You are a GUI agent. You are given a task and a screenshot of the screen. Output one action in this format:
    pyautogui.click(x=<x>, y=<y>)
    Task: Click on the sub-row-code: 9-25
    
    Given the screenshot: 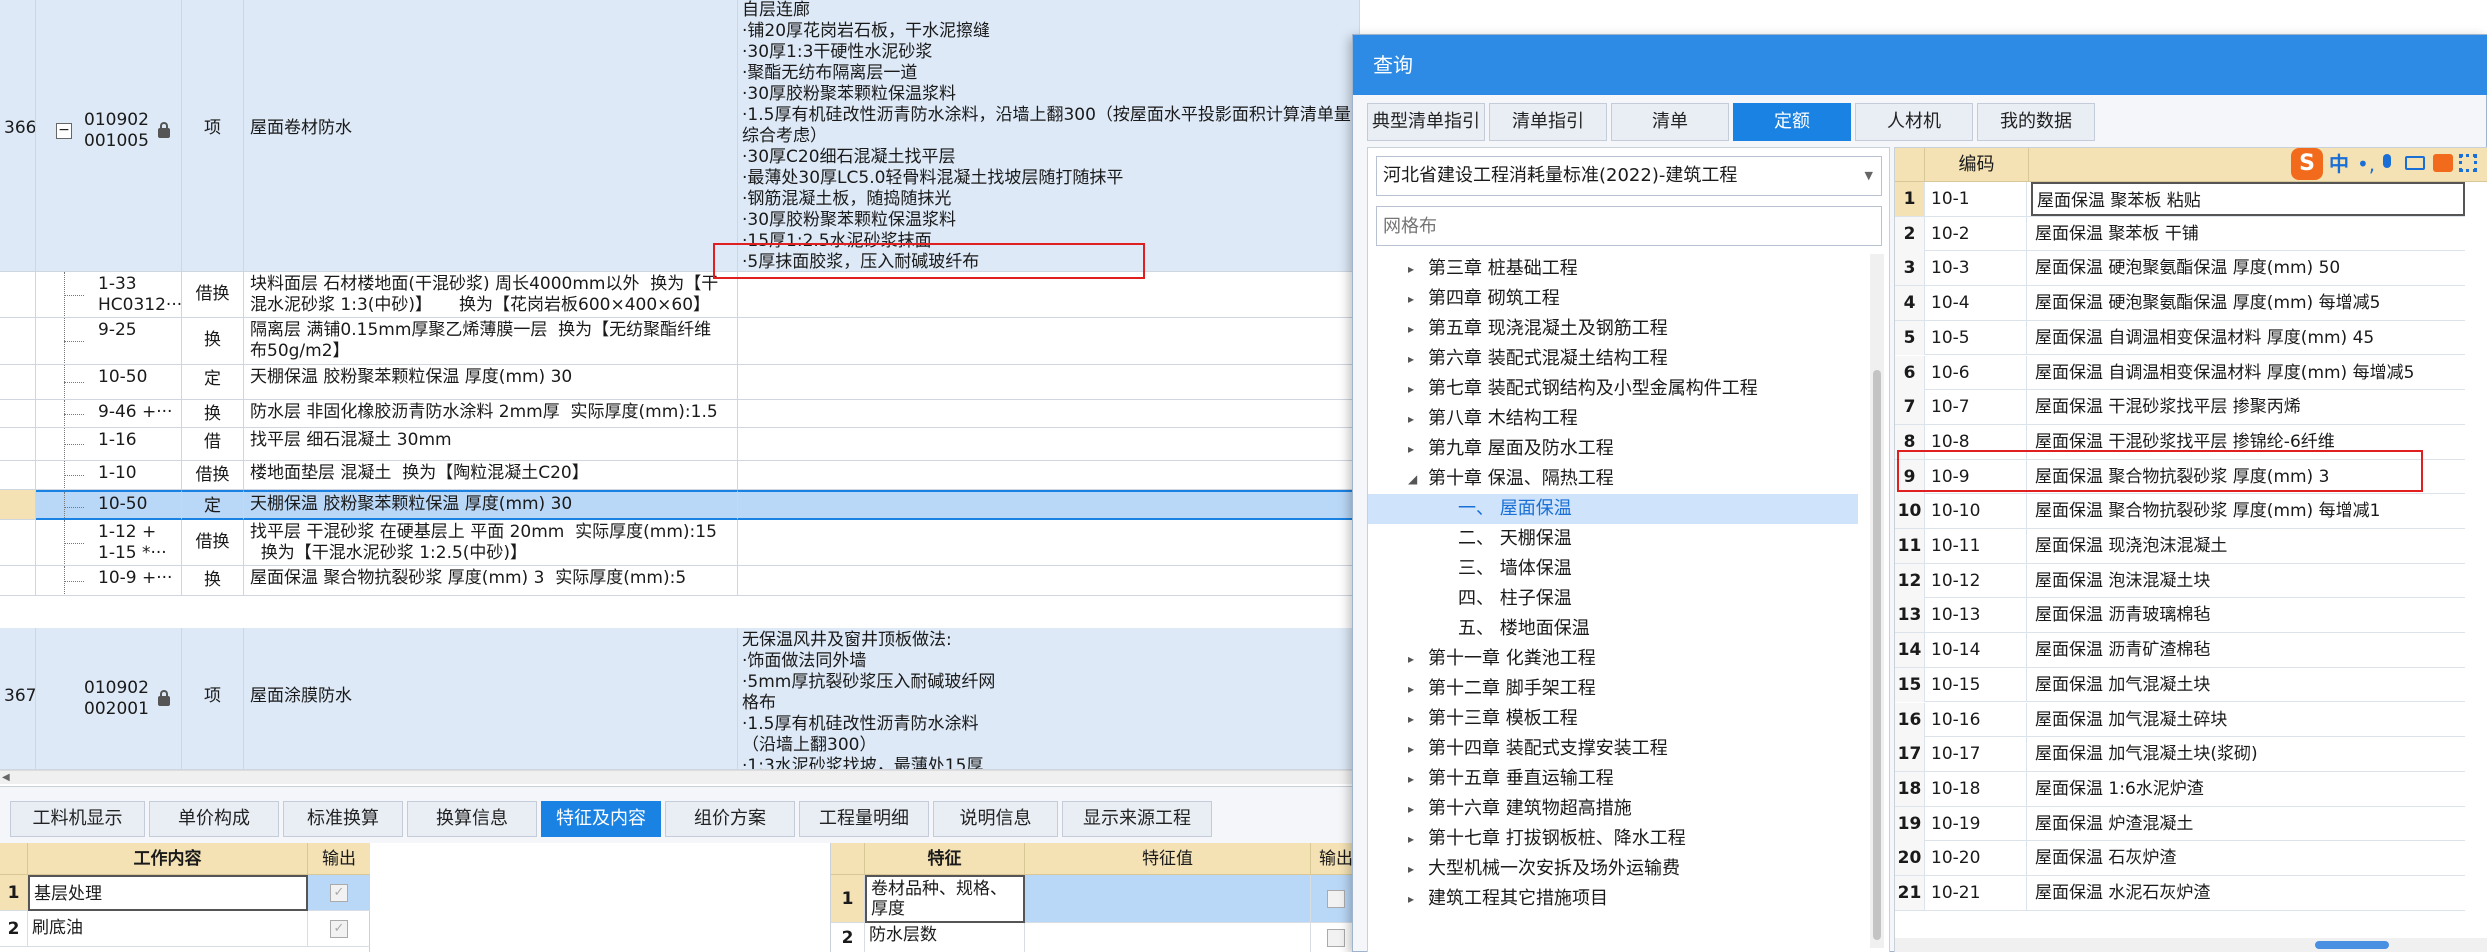 What is the action you would take?
    pyautogui.click(x=109, y=341)
    